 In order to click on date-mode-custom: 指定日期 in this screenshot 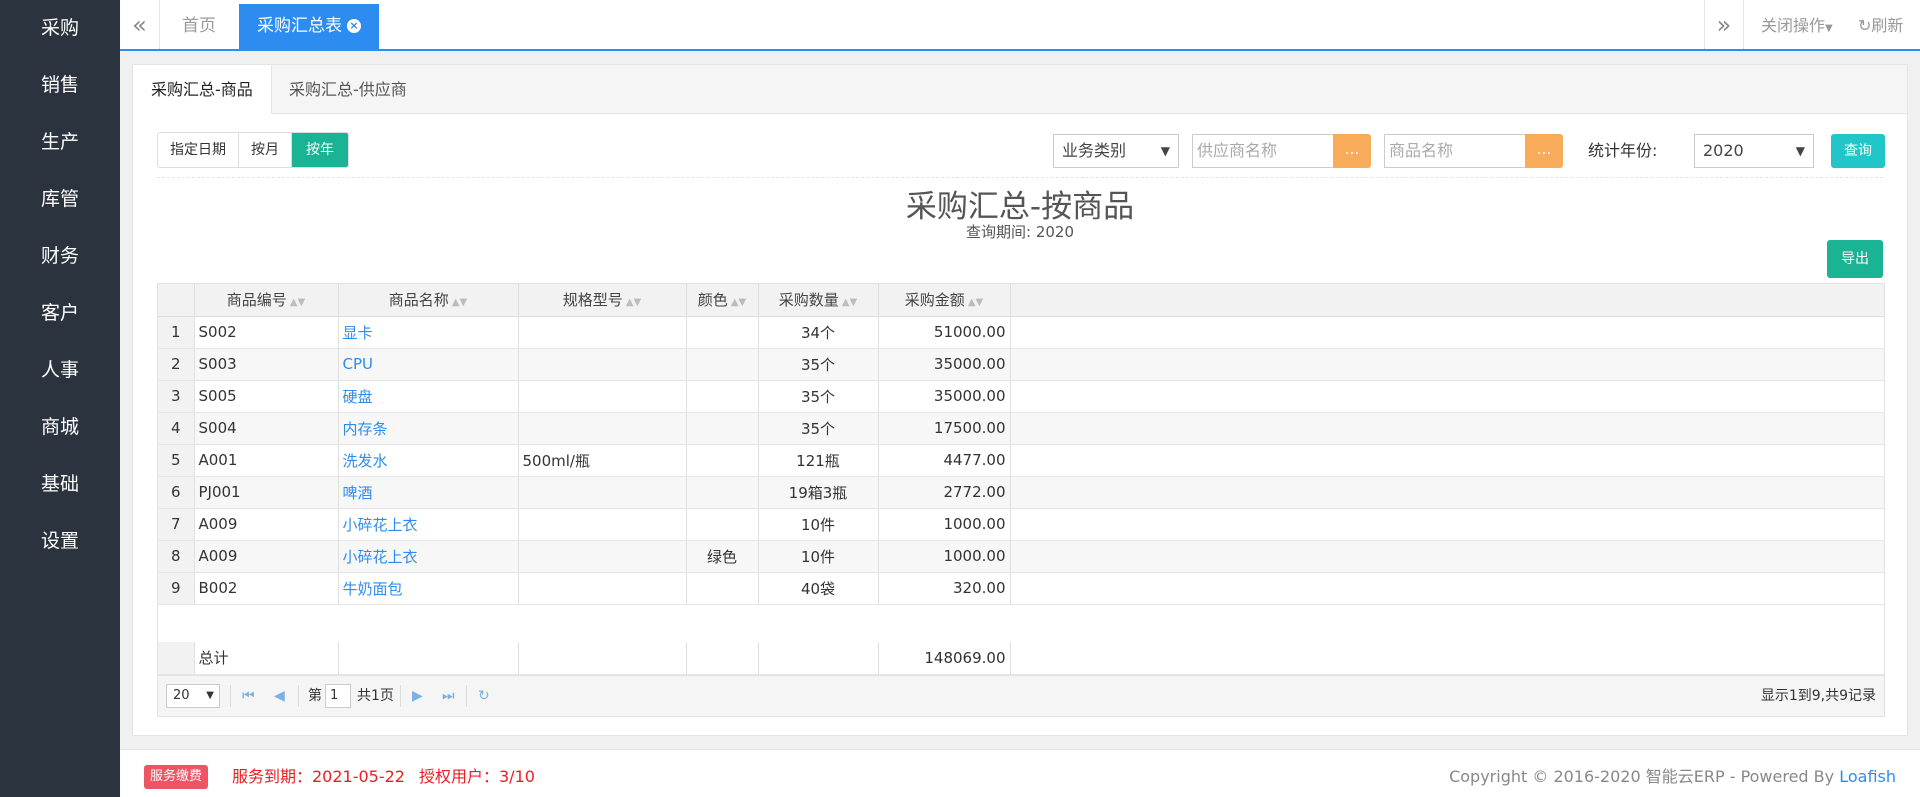, I will do `click(198, 150)`.